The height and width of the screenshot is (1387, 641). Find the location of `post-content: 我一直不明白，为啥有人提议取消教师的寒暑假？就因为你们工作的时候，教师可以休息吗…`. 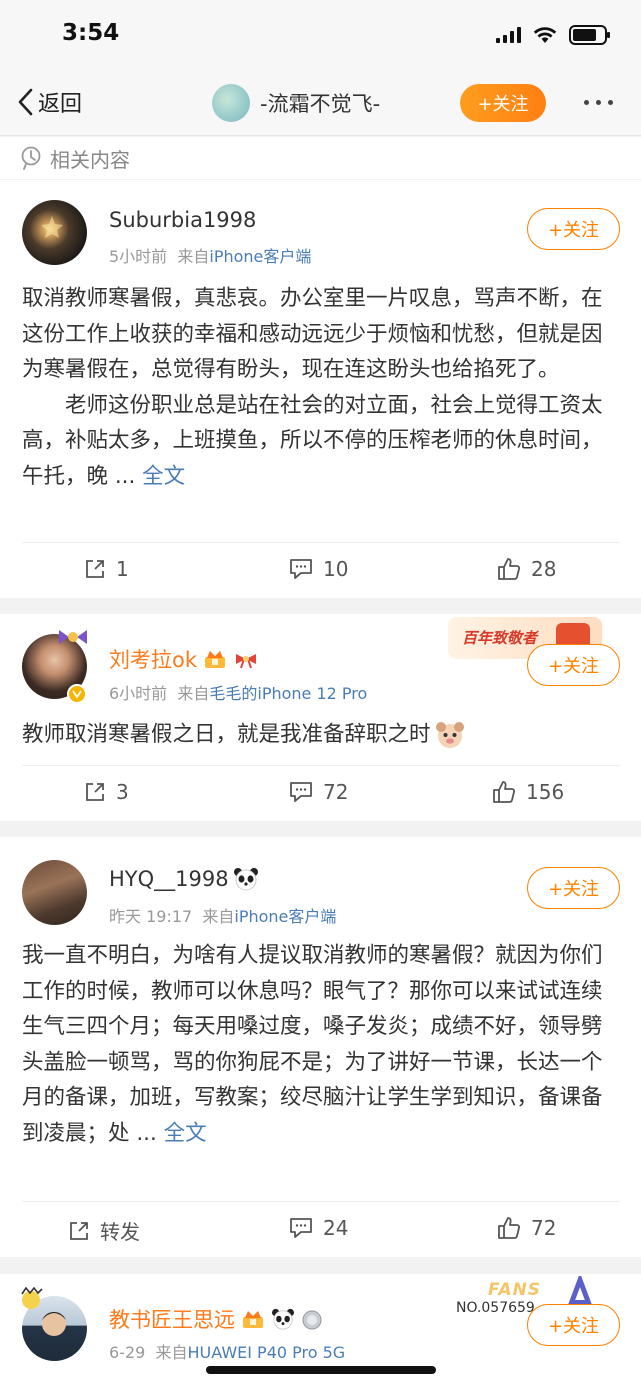

post-content: 我一直不明白，为啥有人提议取消教师的寒暑假？就因为你们工作的时候，教师可以休息吗… is located at coordinates (321, 1044).